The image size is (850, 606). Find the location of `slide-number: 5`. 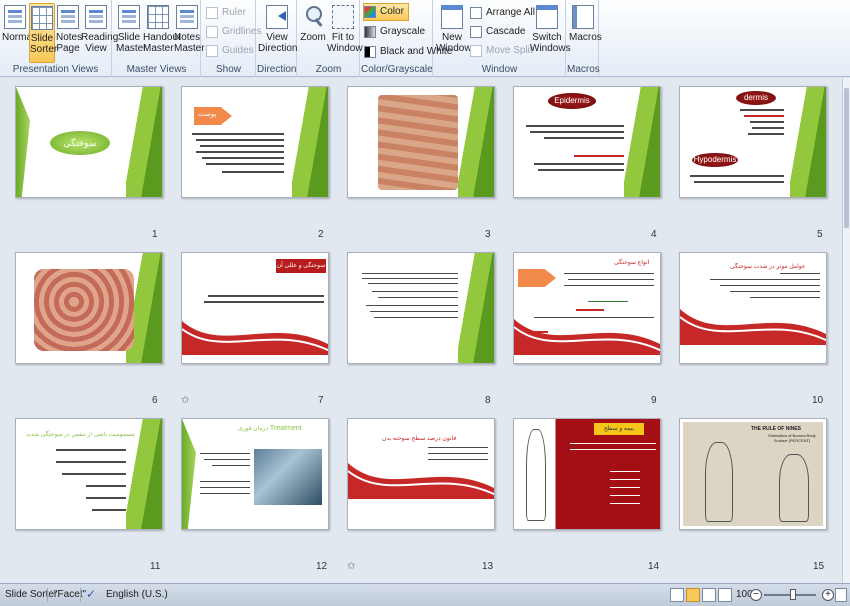

slide-number: 5 is located at coordinates (820, 234).